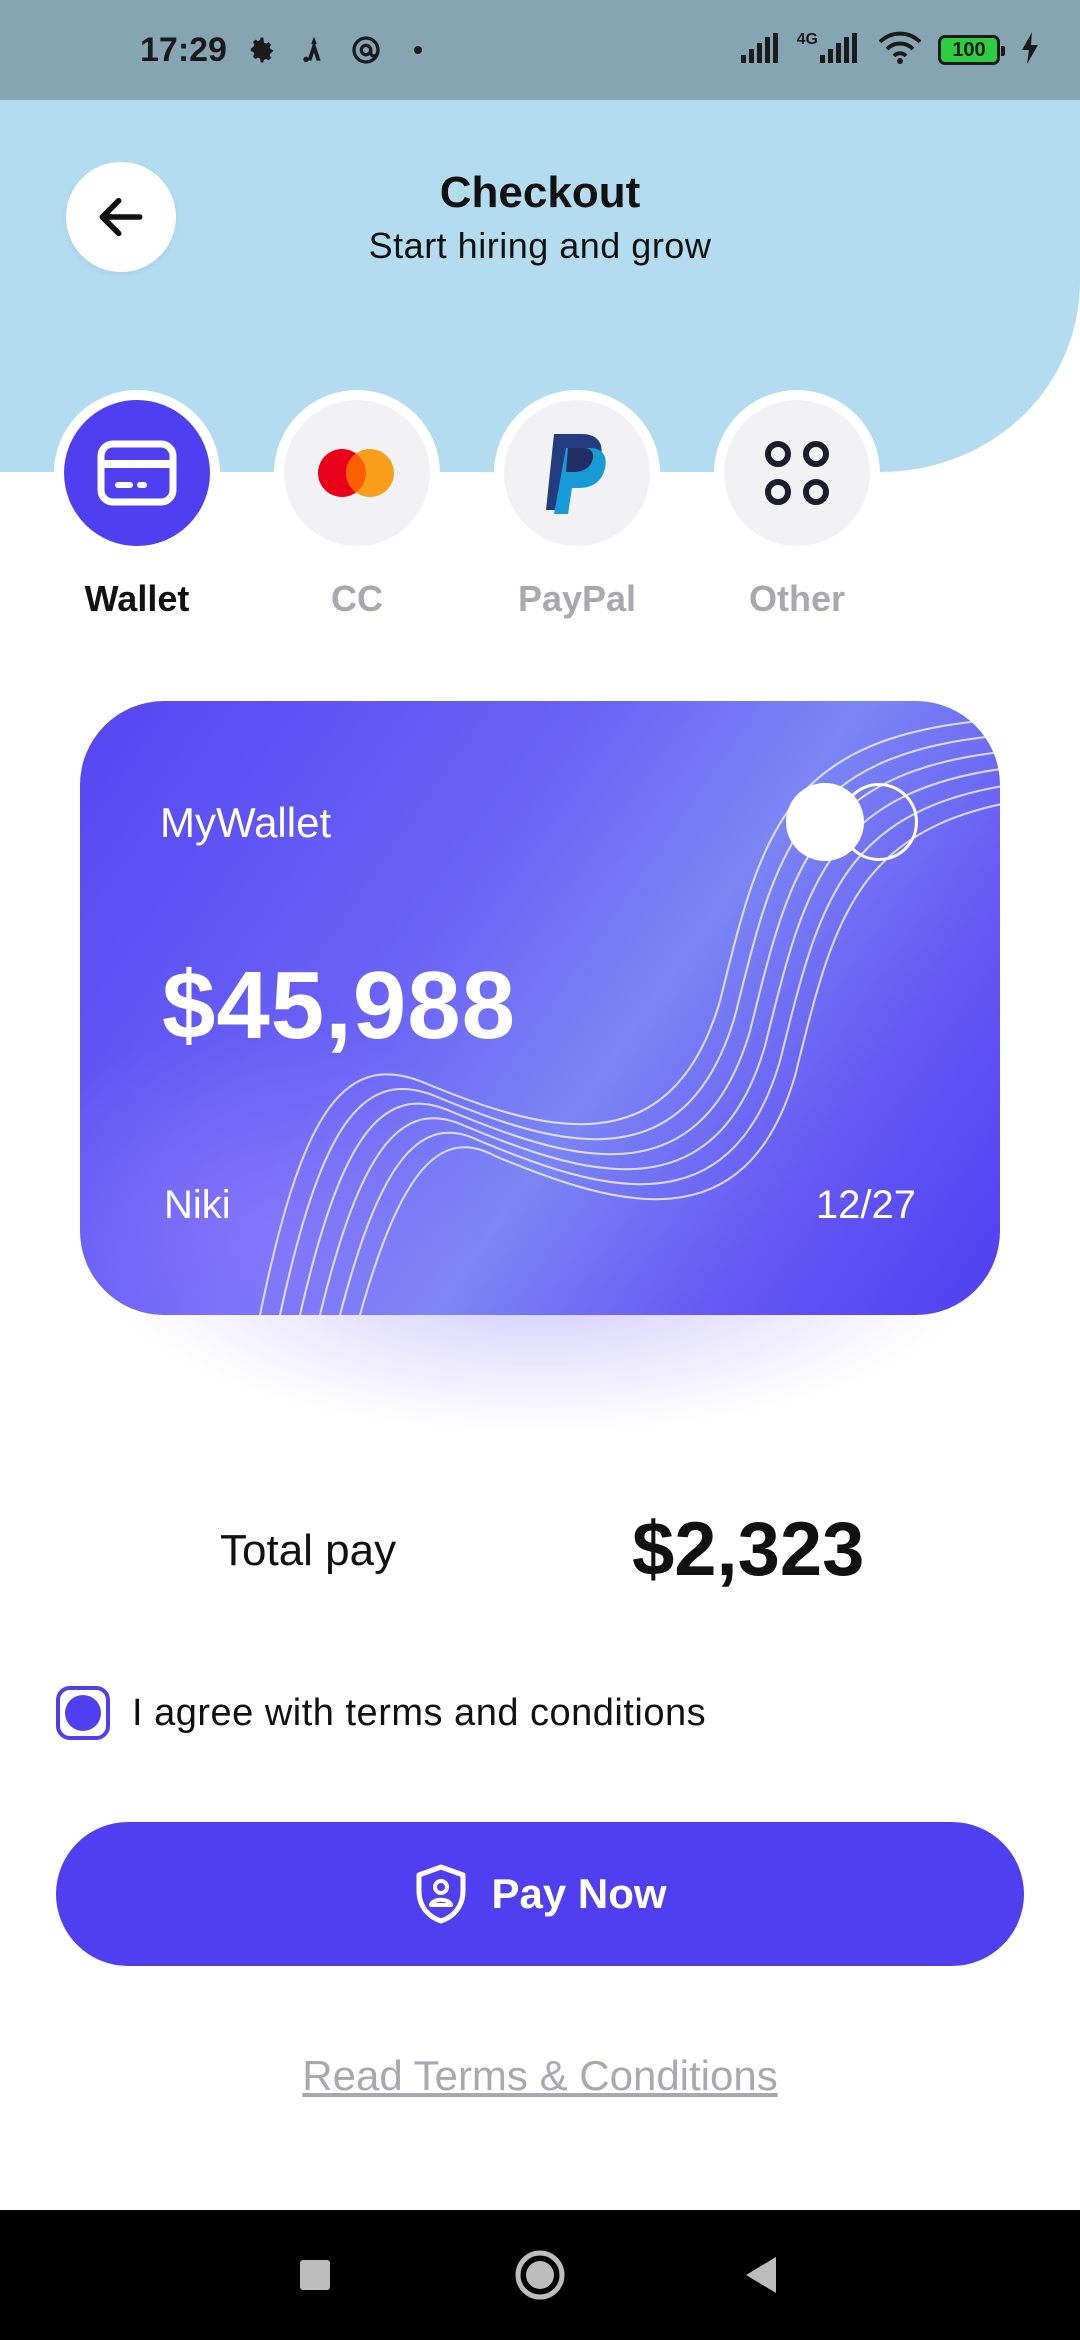 This screenshot has height=2340, width=1080. What do you see at coordinates (900, 50) in the screenshot?
I see `wifi-icon` at bounding box center [900, 50].